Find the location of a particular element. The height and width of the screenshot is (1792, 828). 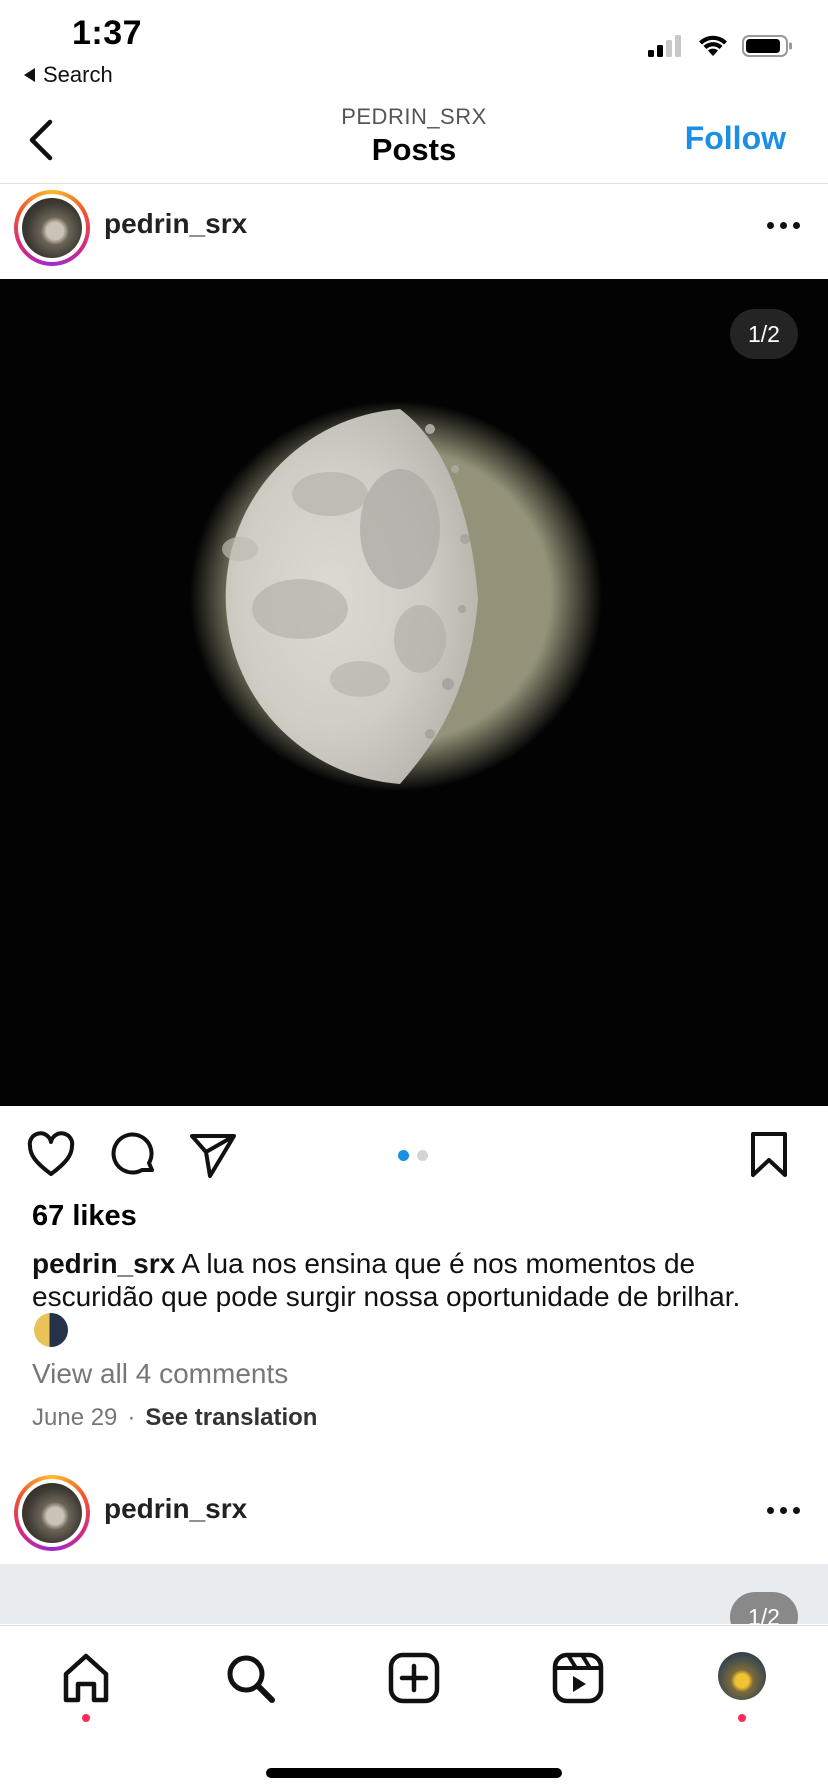

back-to-search: Search is located at coordinates (68, 75).